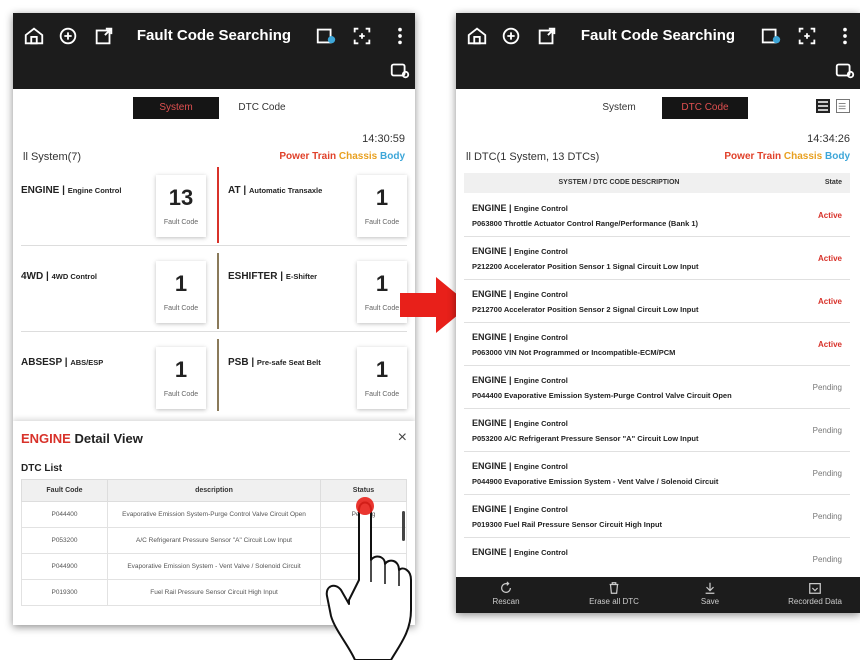 The height and width of the screenshot is (660, 860). Describe the element at coordinates (64, 514) in the screenshot. I see `fault-code-cell: P044400` at that location.